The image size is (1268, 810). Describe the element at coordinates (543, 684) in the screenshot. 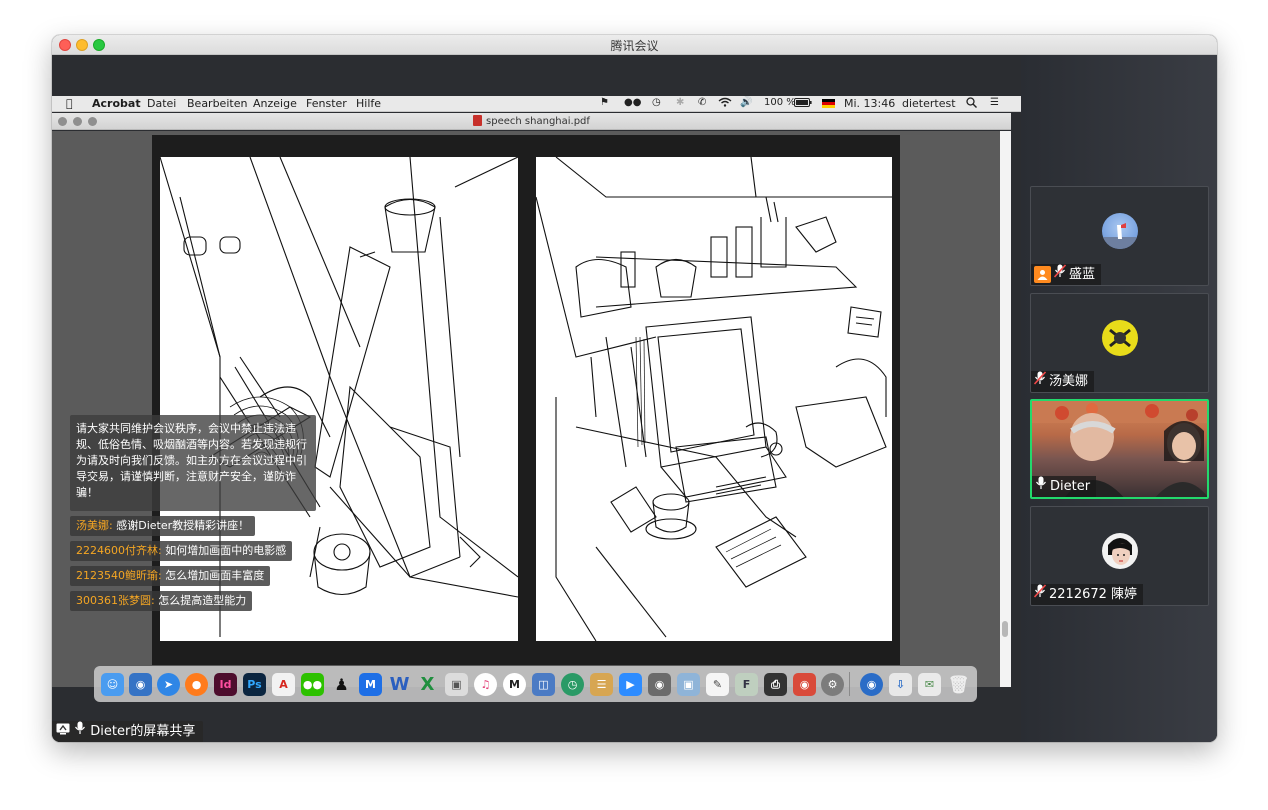

I see `archive-icon: ◫` at that location.